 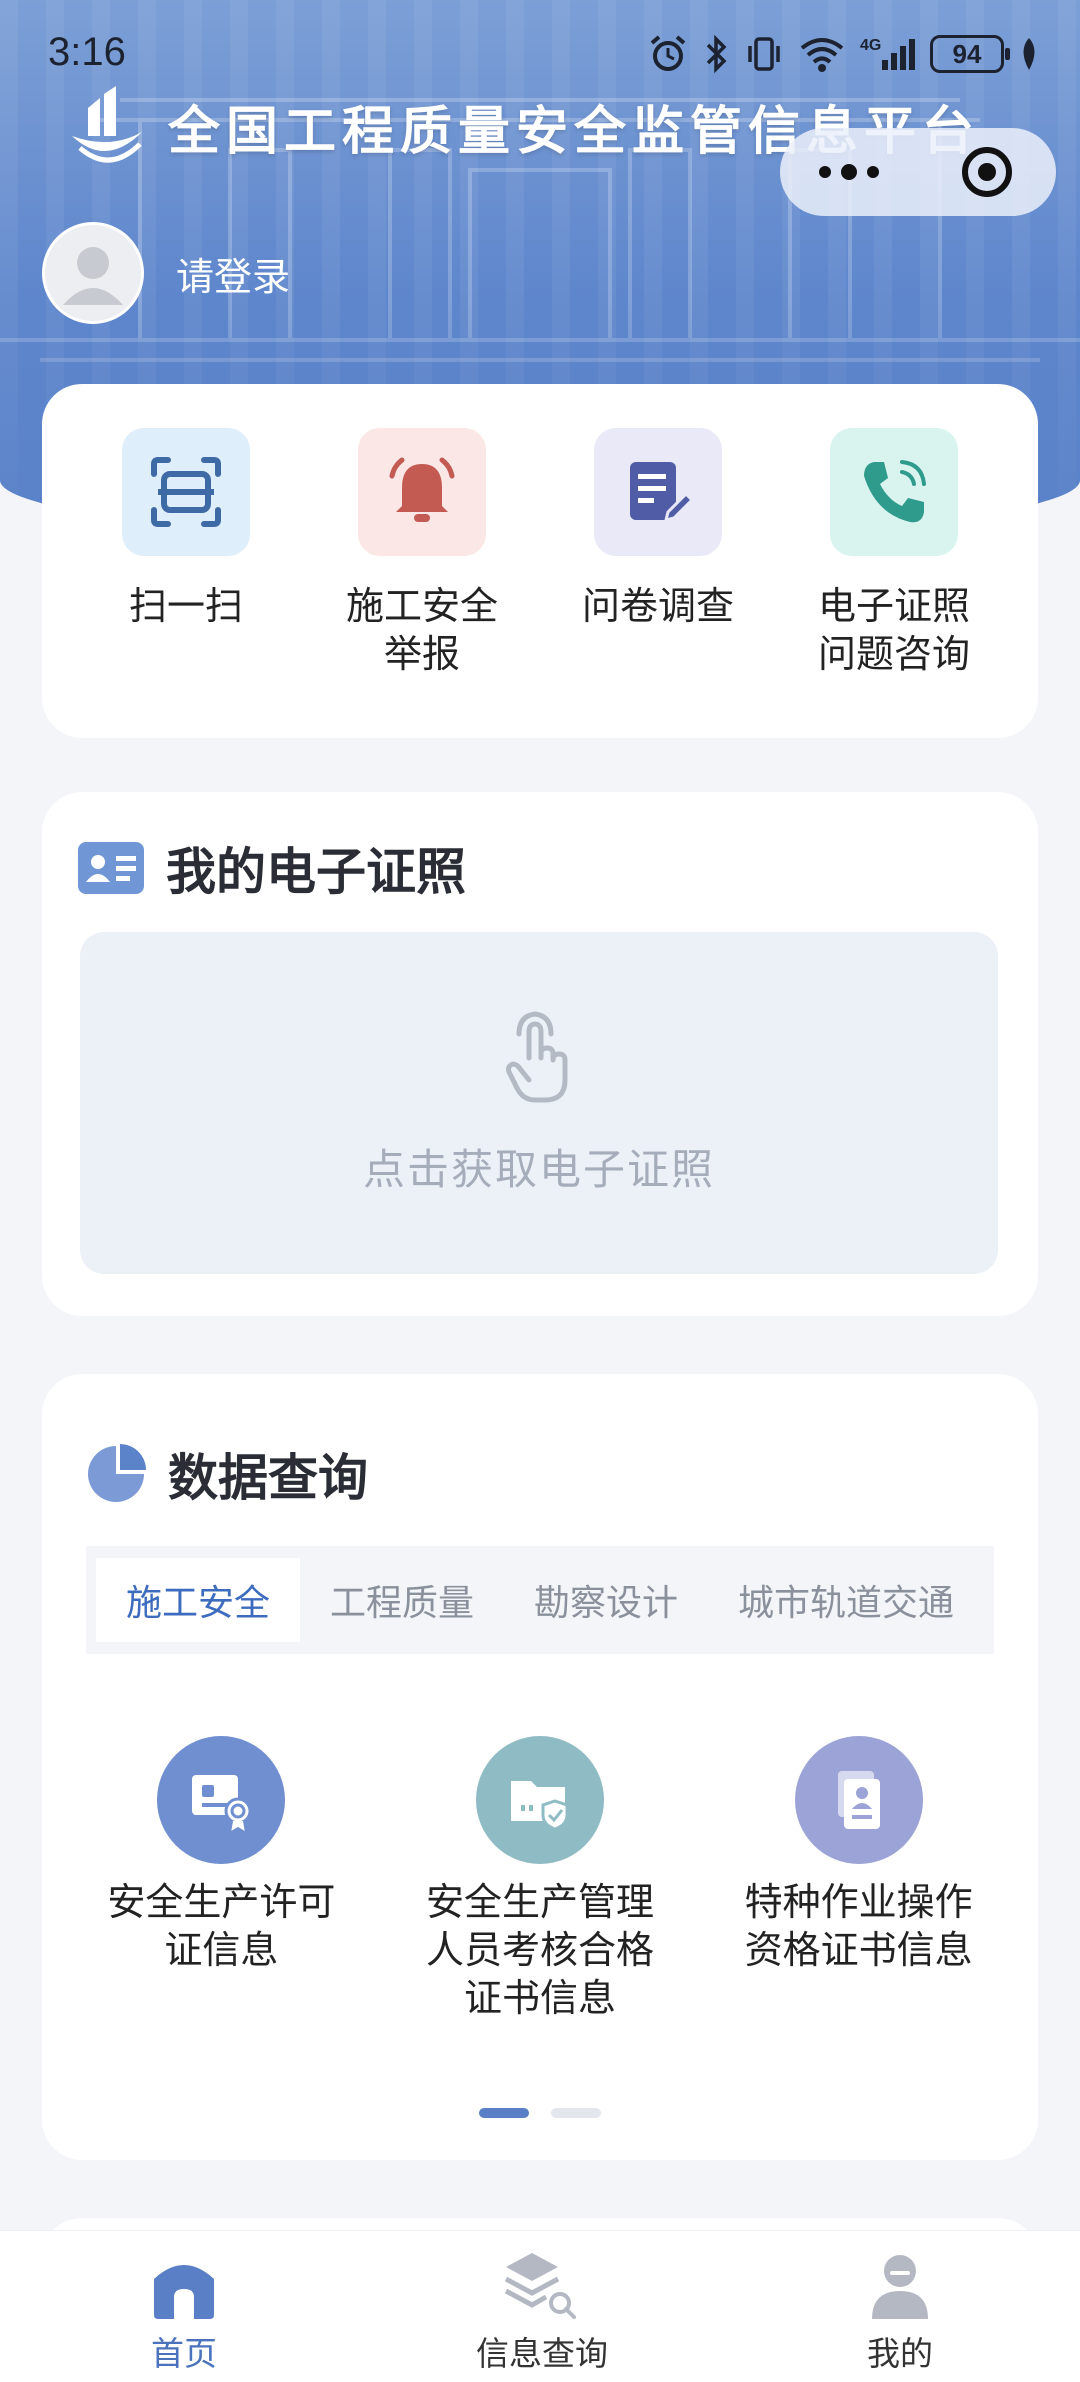 I want to click on page-dot, so click(x=576, y=2113).